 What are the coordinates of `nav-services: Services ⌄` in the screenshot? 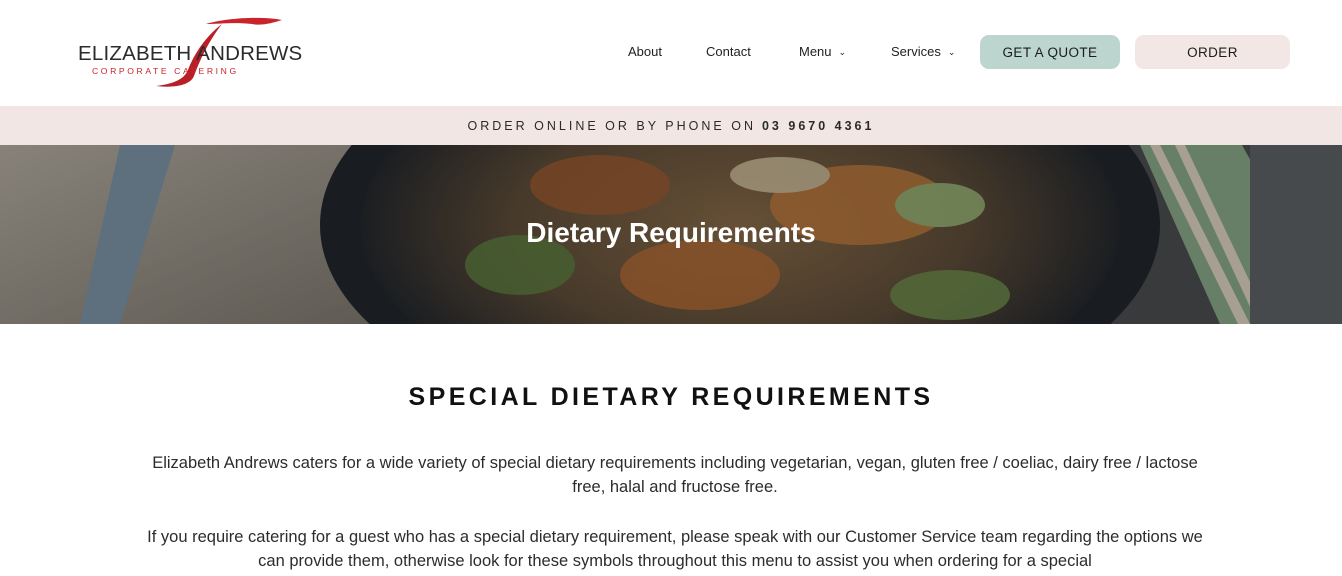 It's located at (923, 51).